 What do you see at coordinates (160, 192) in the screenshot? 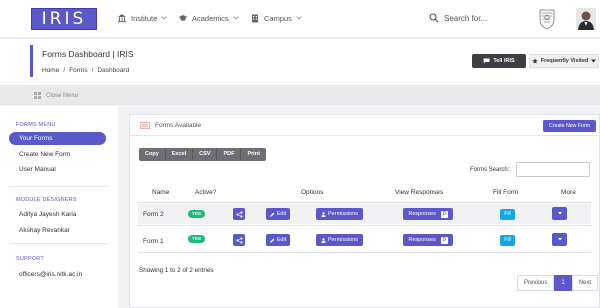
I see `column-header-name: Name` at bounding box center [160, 192].